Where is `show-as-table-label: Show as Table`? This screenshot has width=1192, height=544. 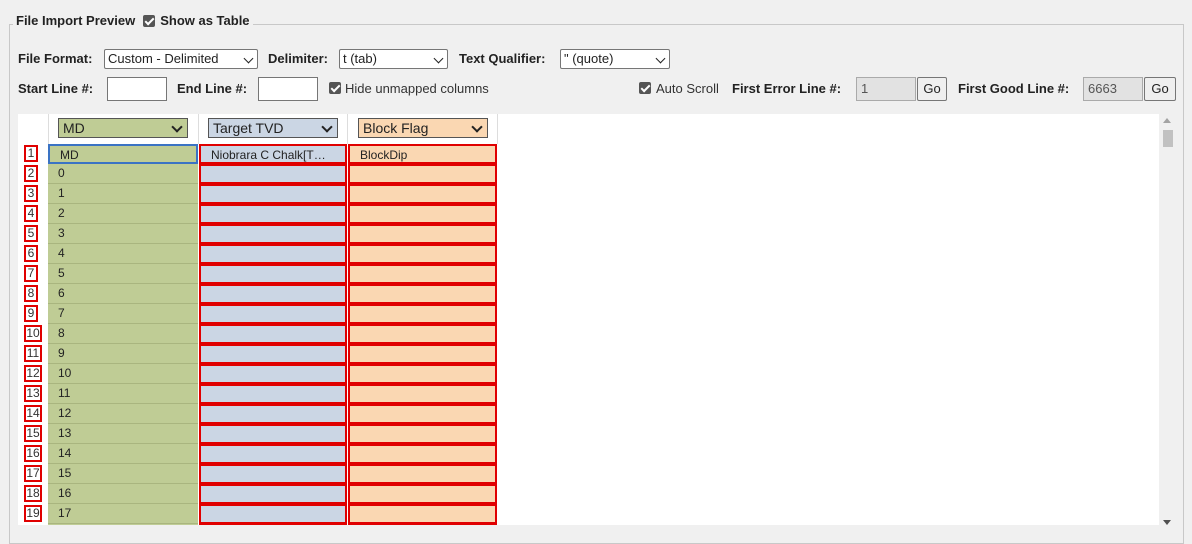
show-as-table-label: Show as Table is located at coordinates (204, 20).